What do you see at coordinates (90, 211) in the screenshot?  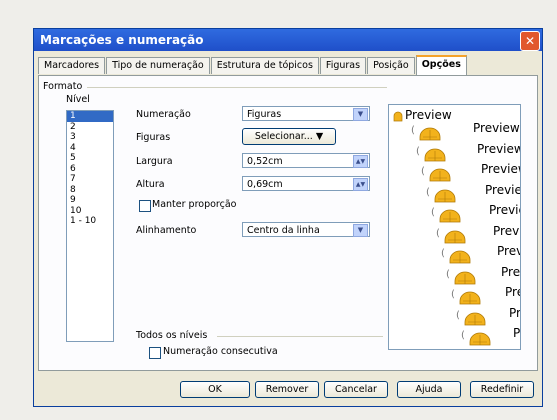 I see `level-item: 10` at bounding box center [90, 211].